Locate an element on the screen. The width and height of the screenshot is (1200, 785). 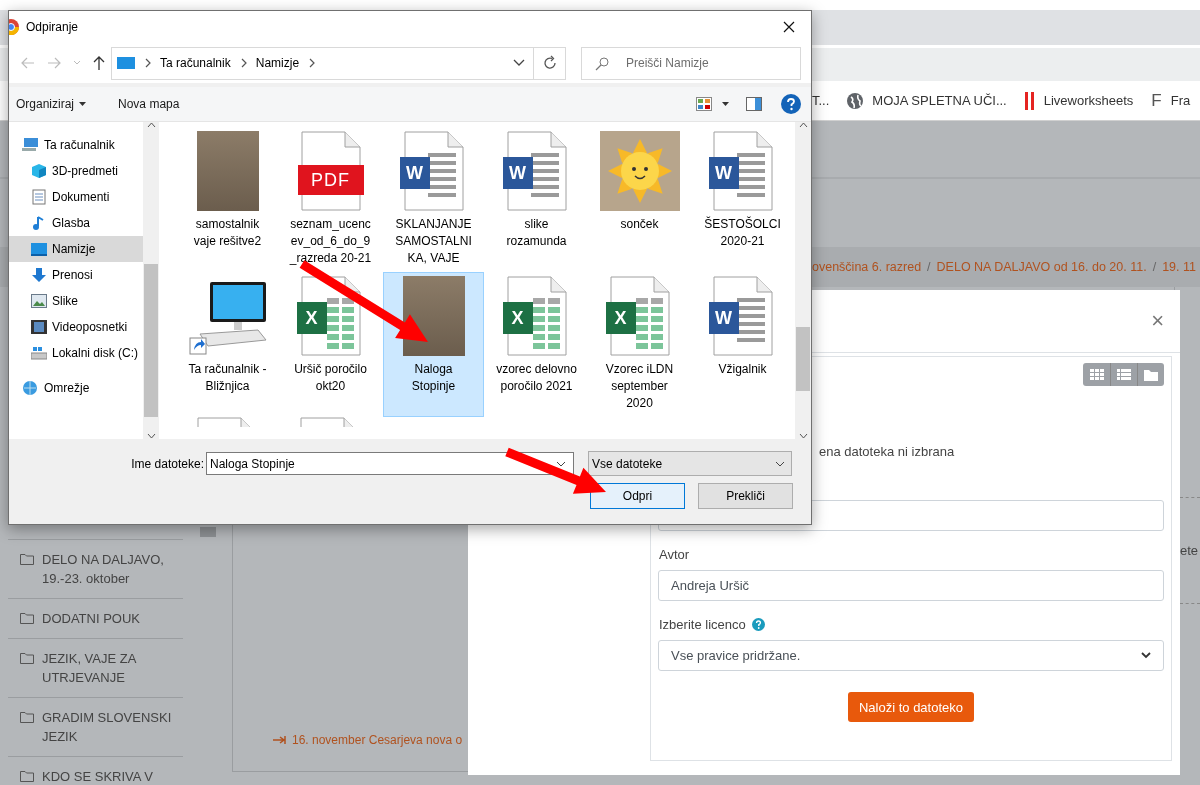
arrow-left-icon is located at coordinates (28, 63).